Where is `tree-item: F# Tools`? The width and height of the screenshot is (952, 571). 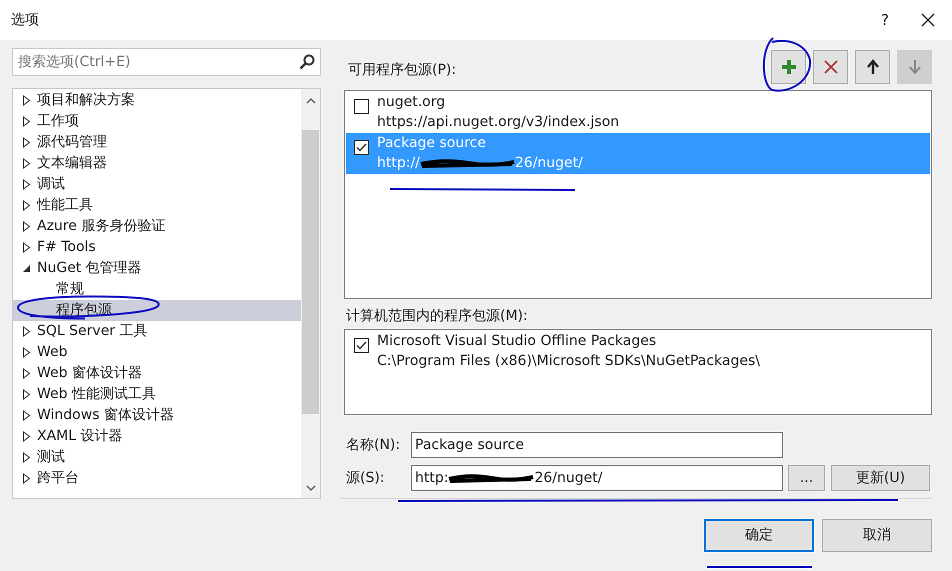 tree-item: F# Tools is located at coordinates (66, 247).